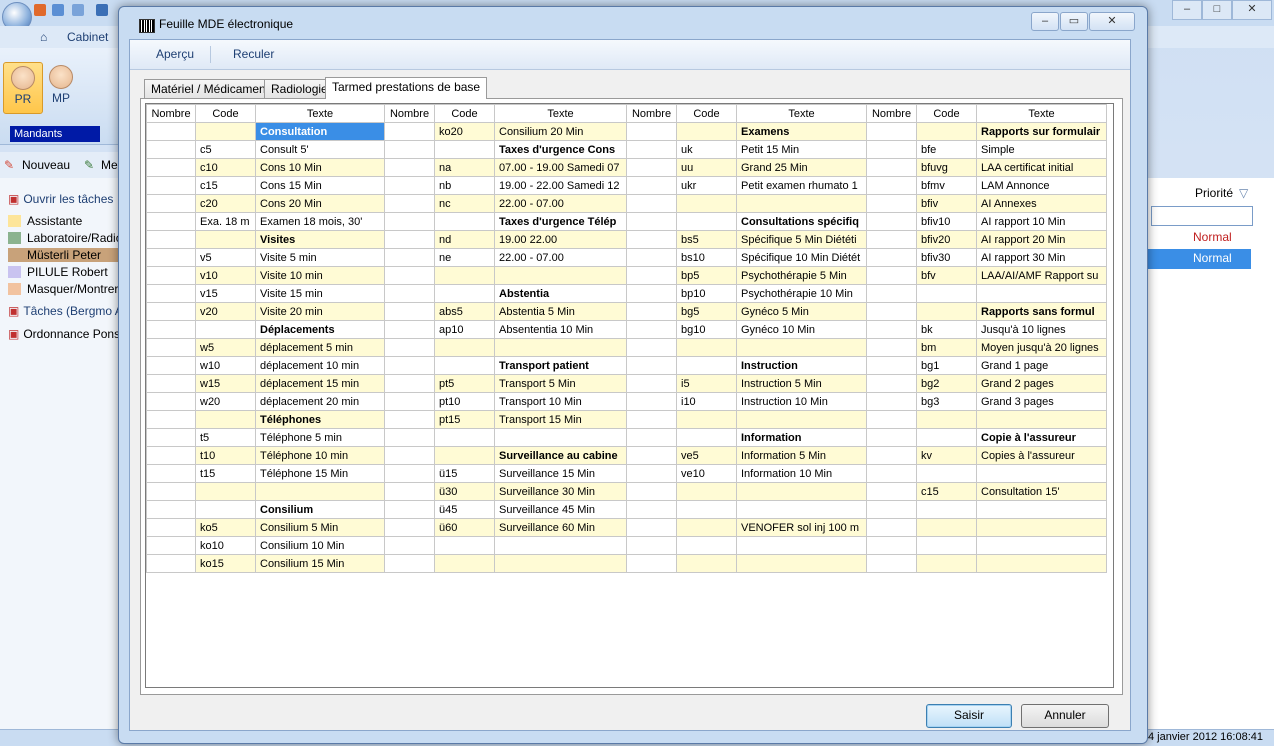 The height and width of the screenshot is (746, 1274). Describe the element at coordinates (225, 293) in the screenshot. I see `code-cell: v15` at that location.